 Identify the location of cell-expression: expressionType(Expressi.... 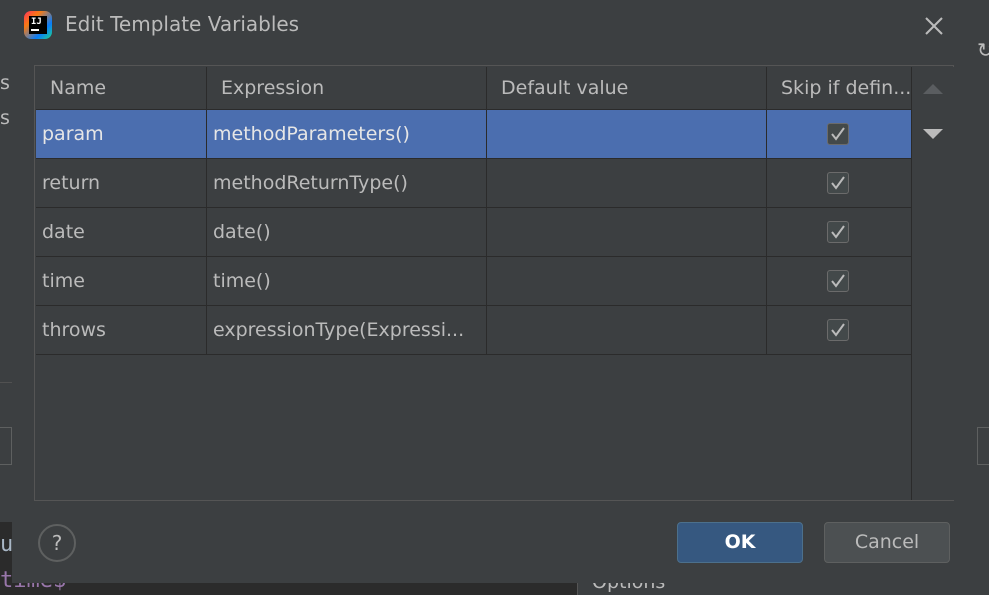
(346, 330).